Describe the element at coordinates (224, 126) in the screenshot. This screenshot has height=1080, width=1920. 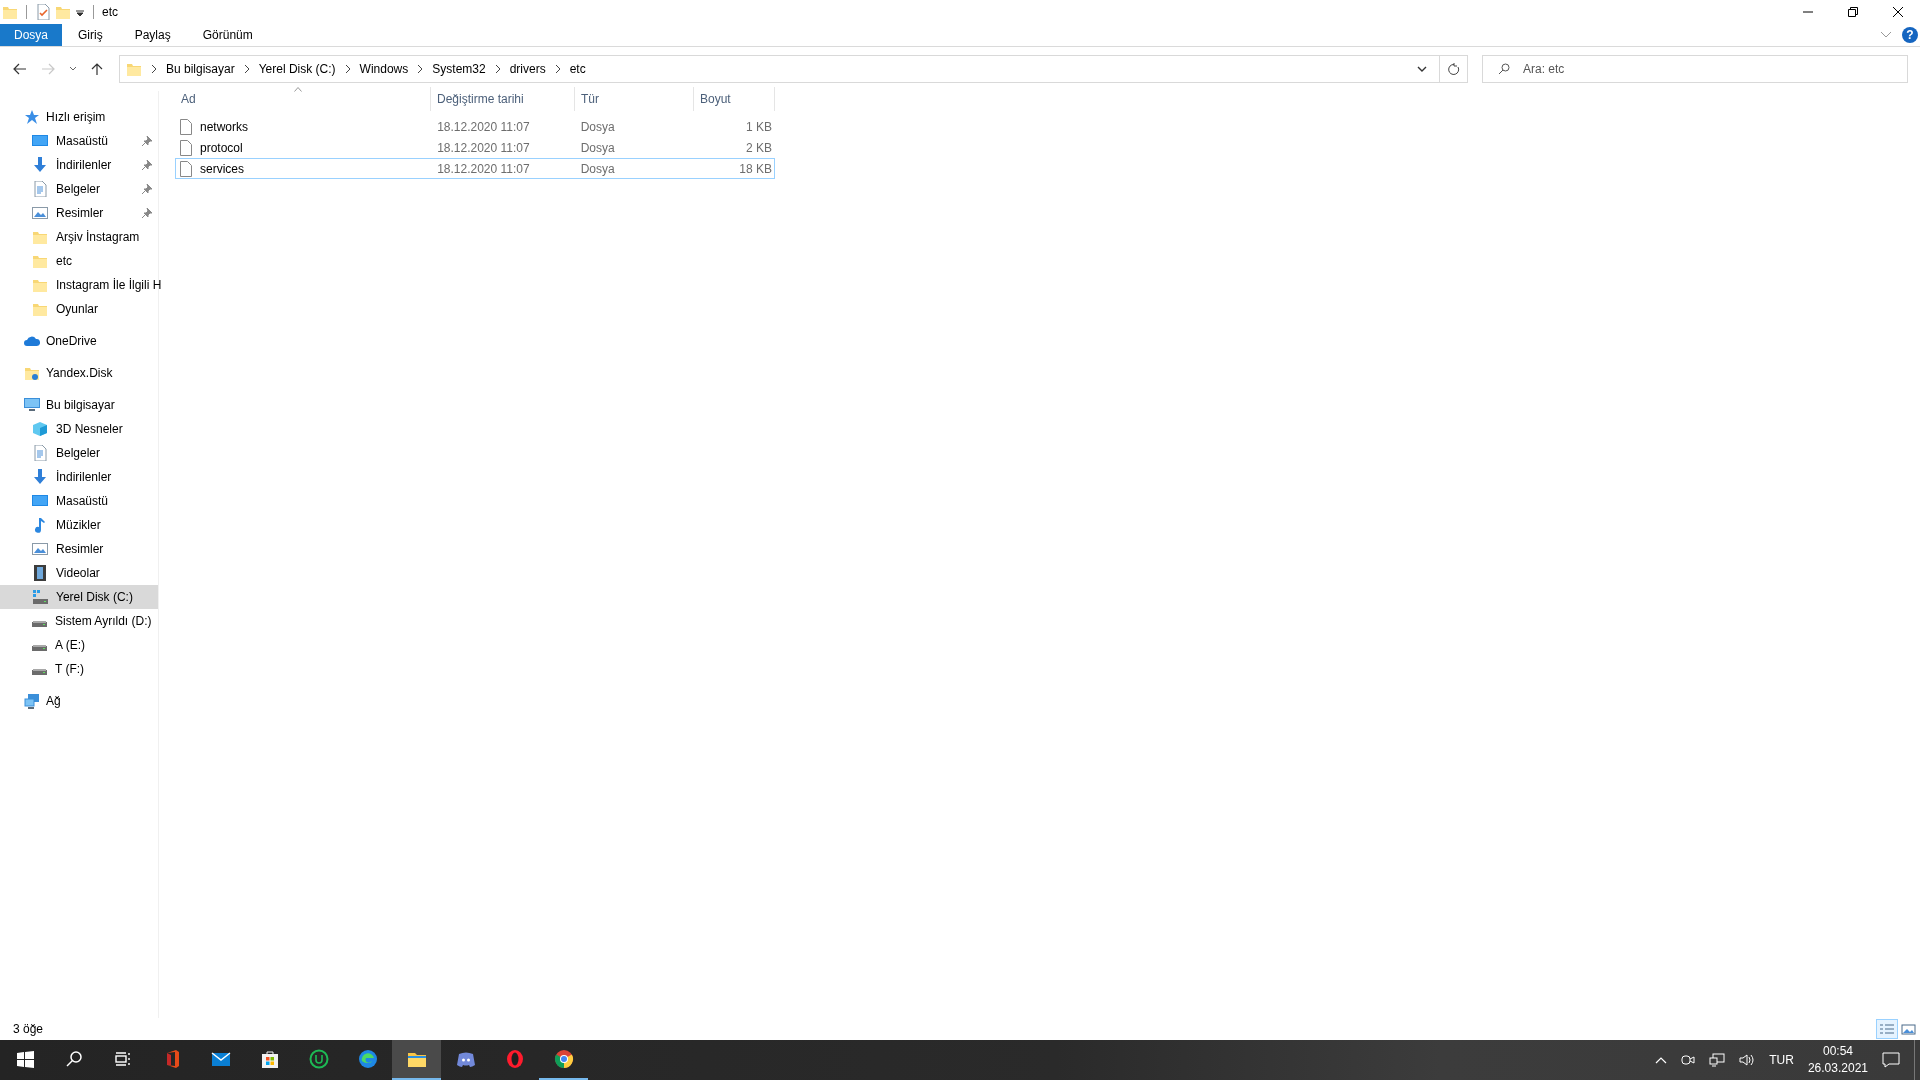
I see `file-name: networks` at that location.